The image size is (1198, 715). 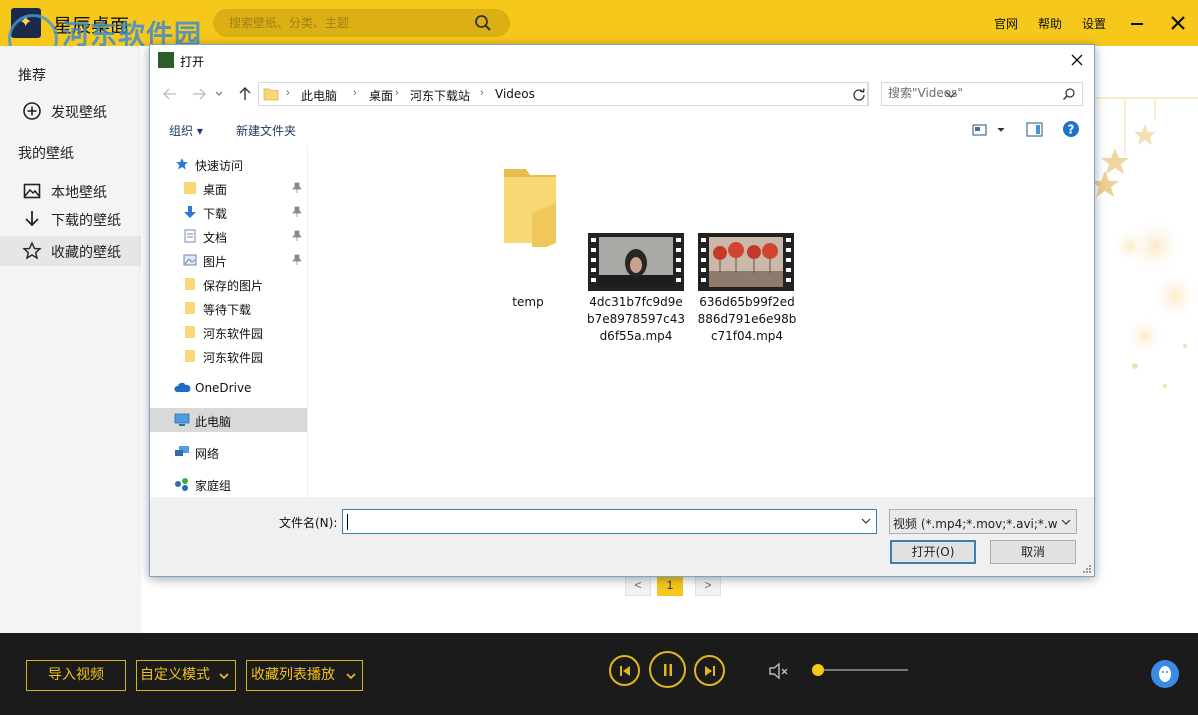 What do you see at coordinates (1137, 23) in the screenshot?
I see `minimize-icon` at bounding box center [1137, 23].